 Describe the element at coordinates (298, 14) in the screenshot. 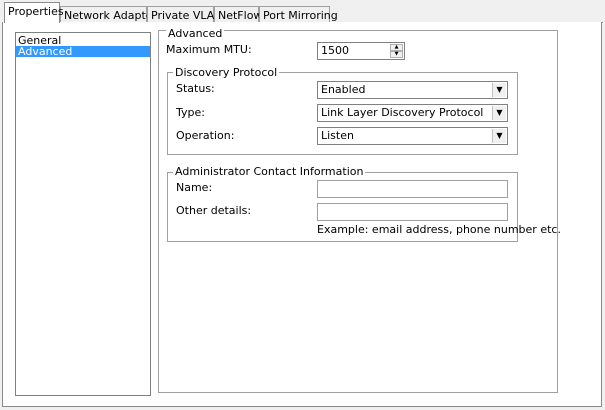

I see `tab-port-mirroring: Port Mirroring` at that location.